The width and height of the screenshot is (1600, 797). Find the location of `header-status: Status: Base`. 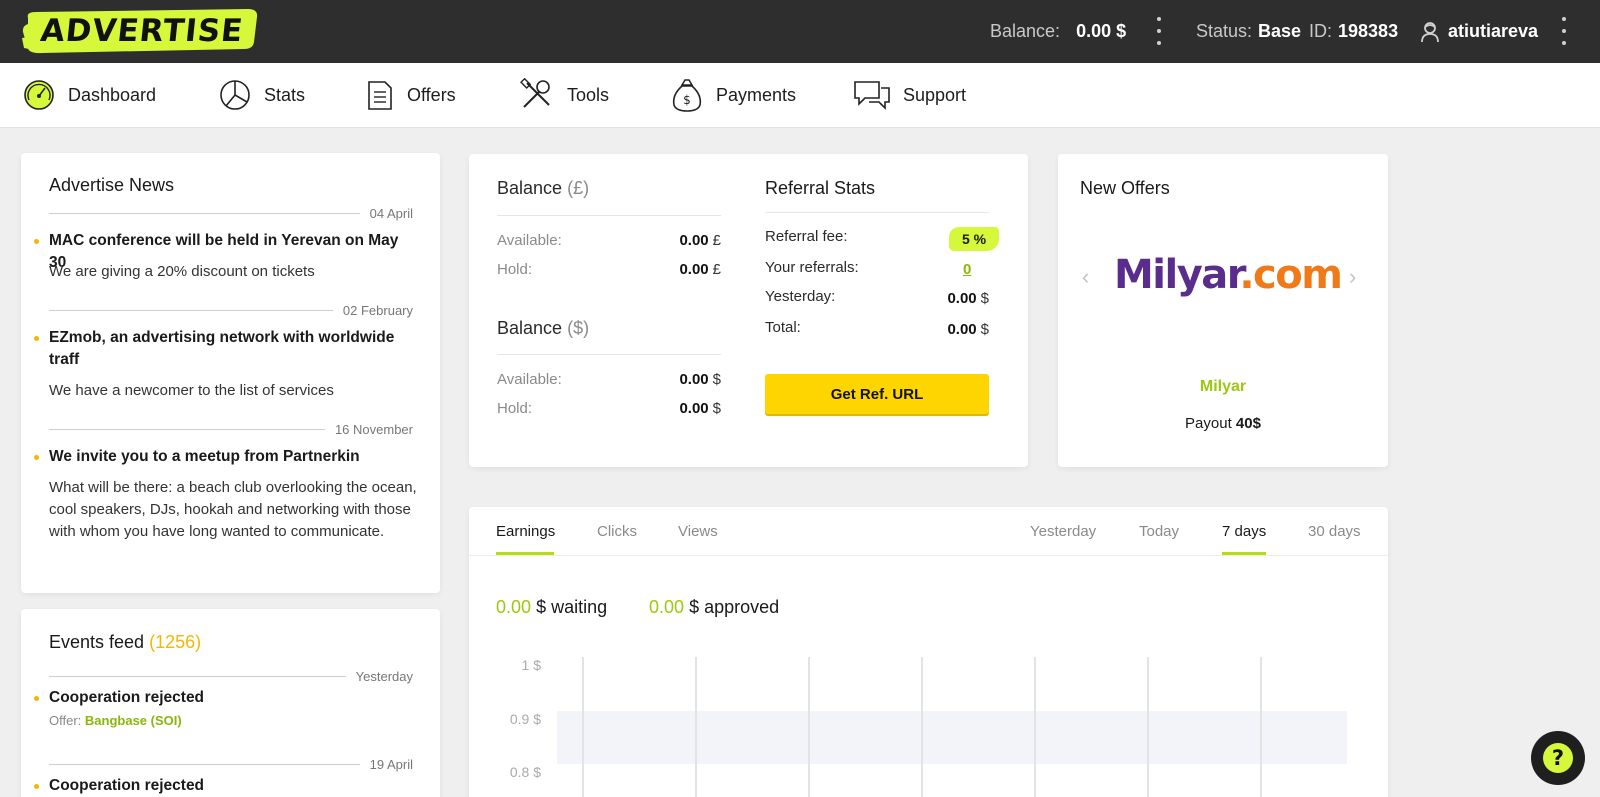

header-status: Status: Base is located at coordinates (1248, 31).